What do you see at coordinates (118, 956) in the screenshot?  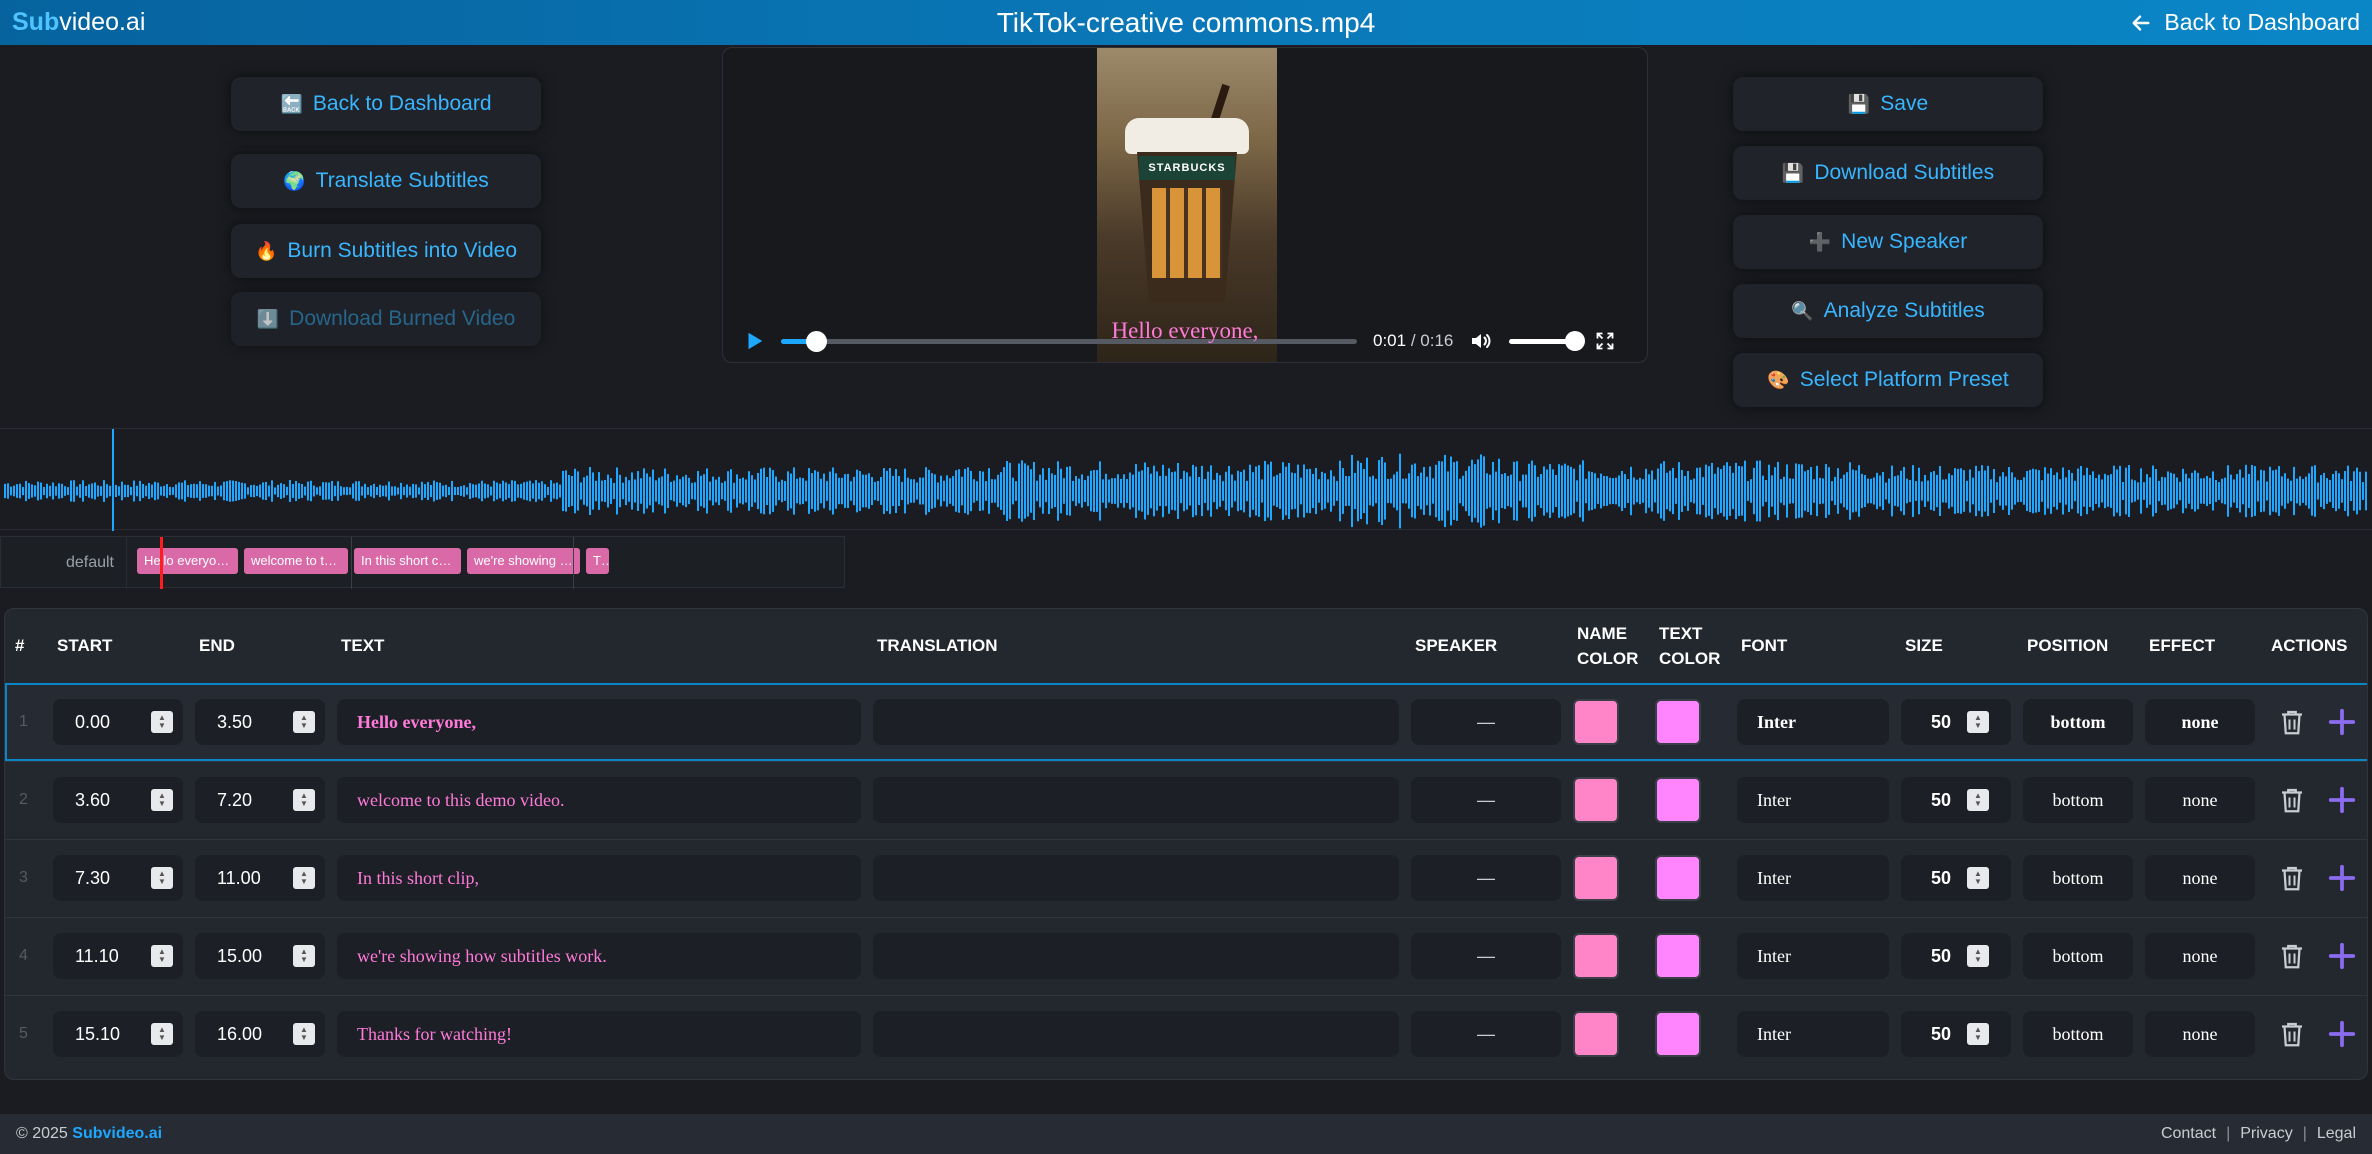 I see `start-time-input: 11.10 ▲ ▼` at bounding box center [118, 956].